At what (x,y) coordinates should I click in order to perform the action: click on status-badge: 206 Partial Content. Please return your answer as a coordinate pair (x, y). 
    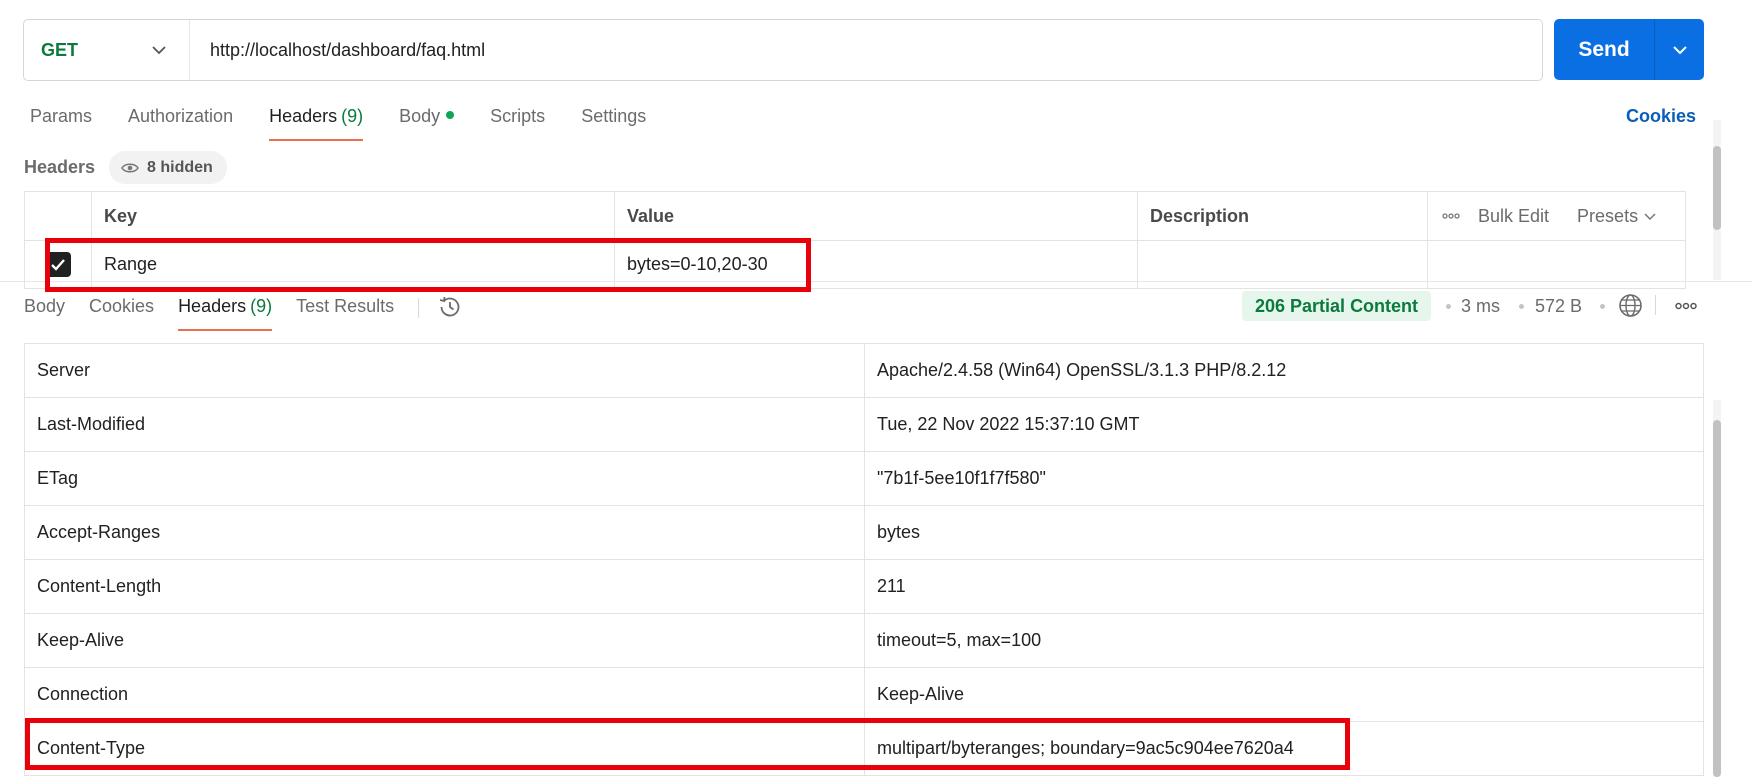
    Looking at the image, I should click on (1337, 306).